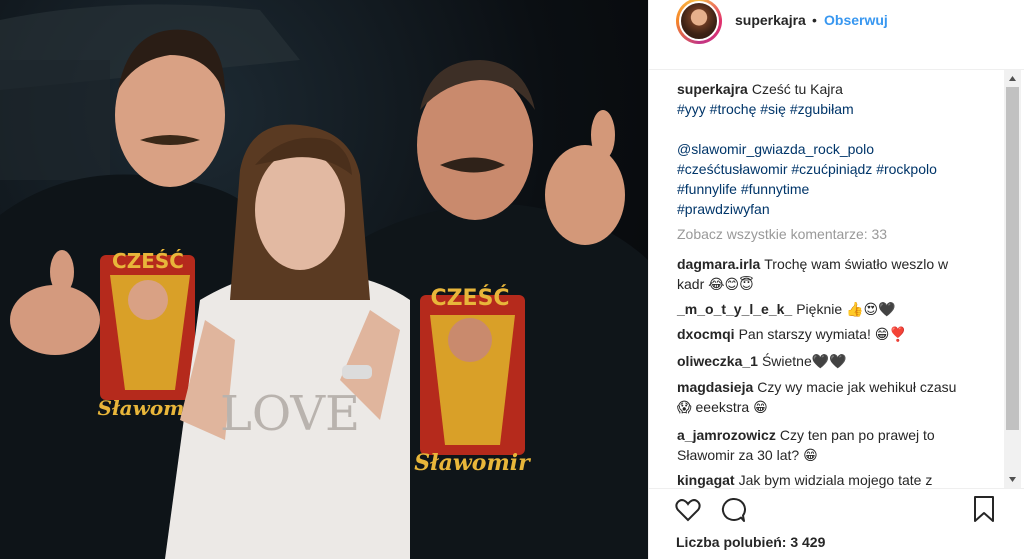 This screenshot has width=1024, height=560. I want to click on caption-hashtags-2: #cześćtusławomir #czućpiniądz #rockpolo, so click(807, 169).